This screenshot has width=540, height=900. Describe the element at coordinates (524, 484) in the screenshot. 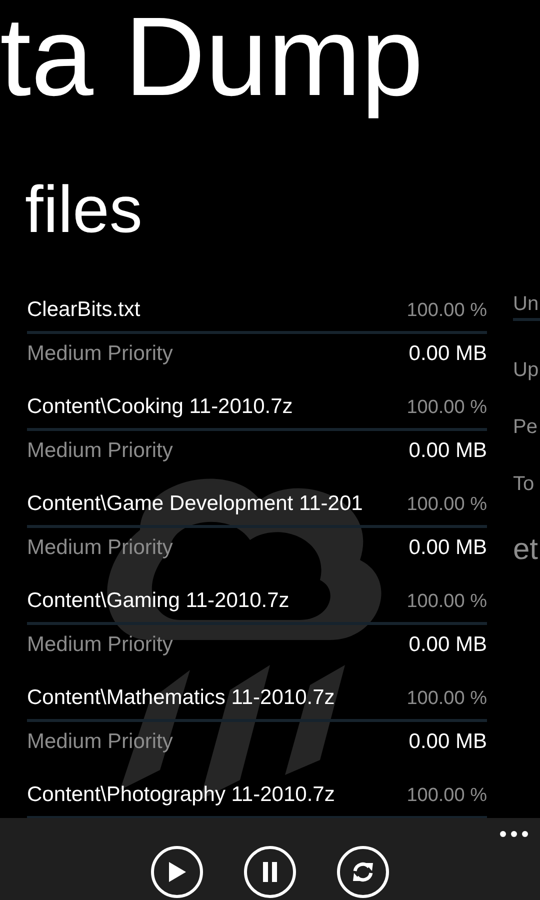

I see `label-text: To` at that location.